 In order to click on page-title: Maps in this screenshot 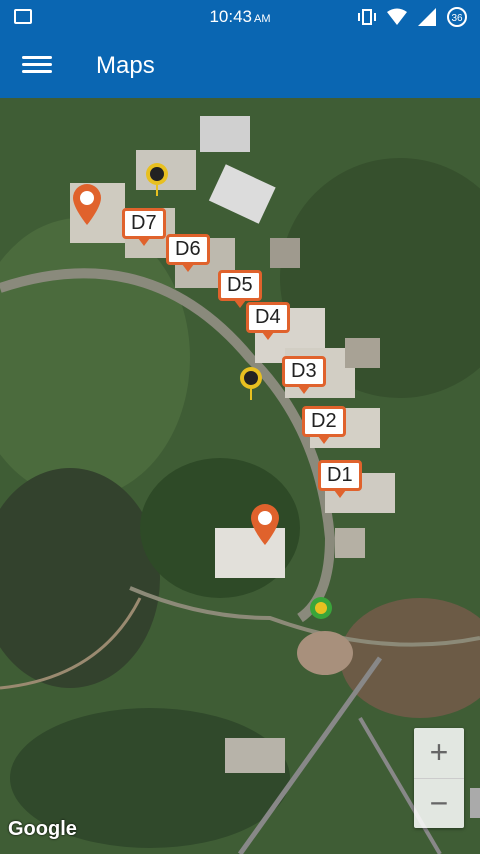, I will do `click(125, 65)`.